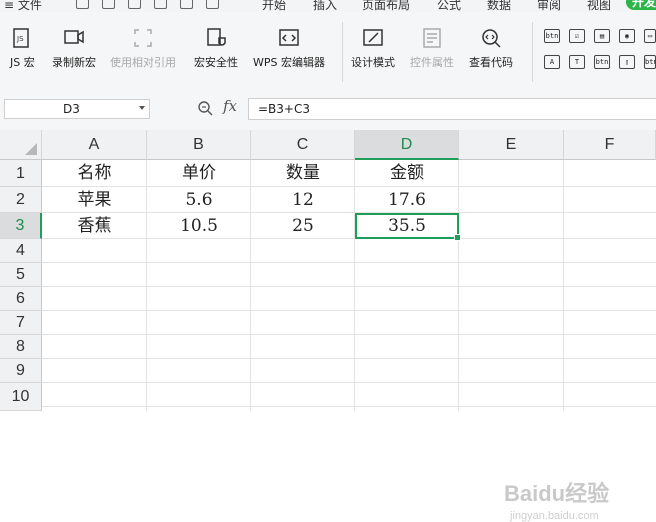 The height and width of the screenshot is (522, 656). What do you see at coordinates (650, 36) in the screenshot?
I see `frame-control-icon: ▭` at bounding box center [650, 36].